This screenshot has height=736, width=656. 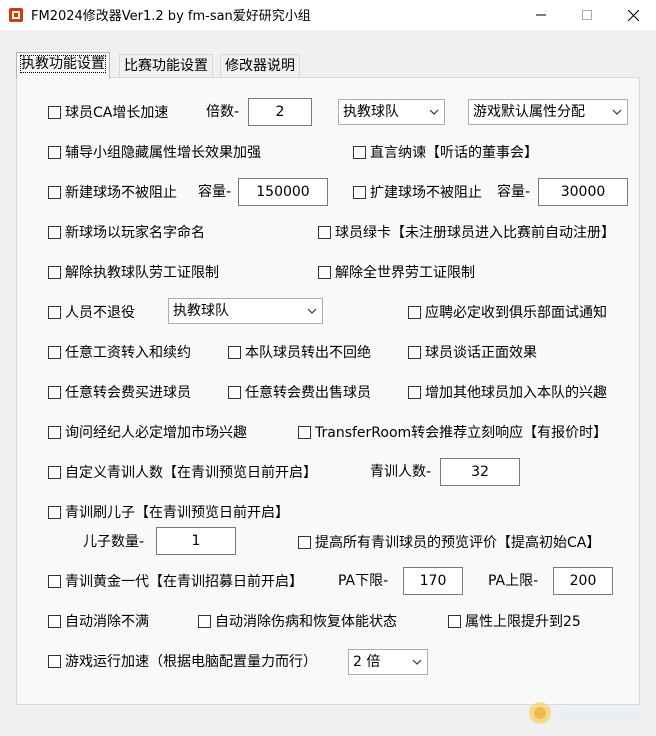 I want to click on expand-capacity-label: 容量-, so click(x=514, y=192).